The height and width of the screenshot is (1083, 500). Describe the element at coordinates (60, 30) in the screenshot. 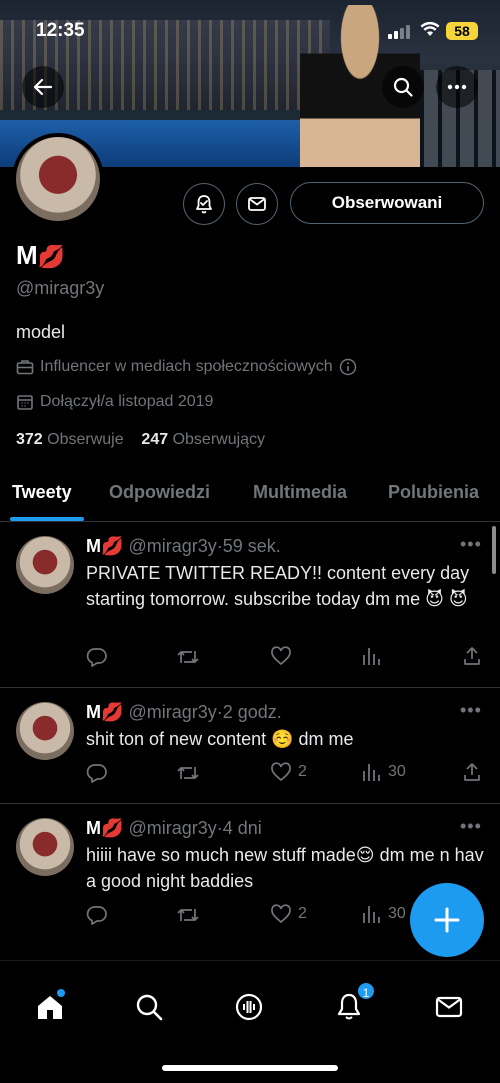

I see `status-time: 12:35` at that location.